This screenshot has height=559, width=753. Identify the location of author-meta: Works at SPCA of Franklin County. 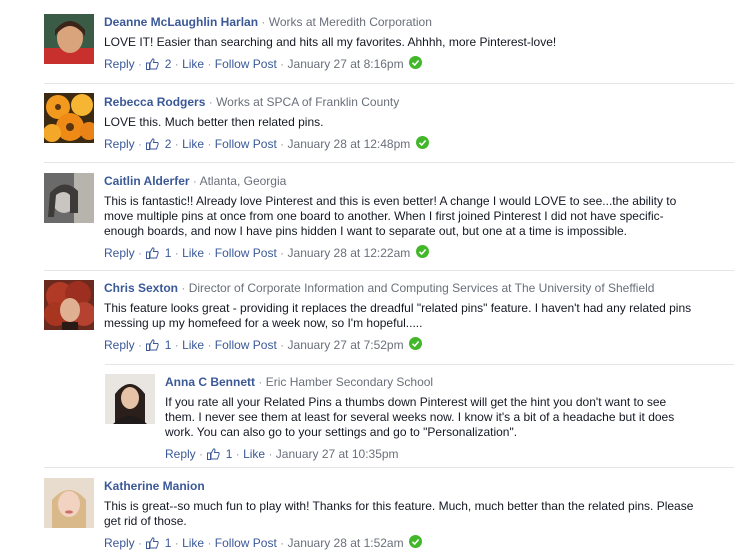
(308, 102).